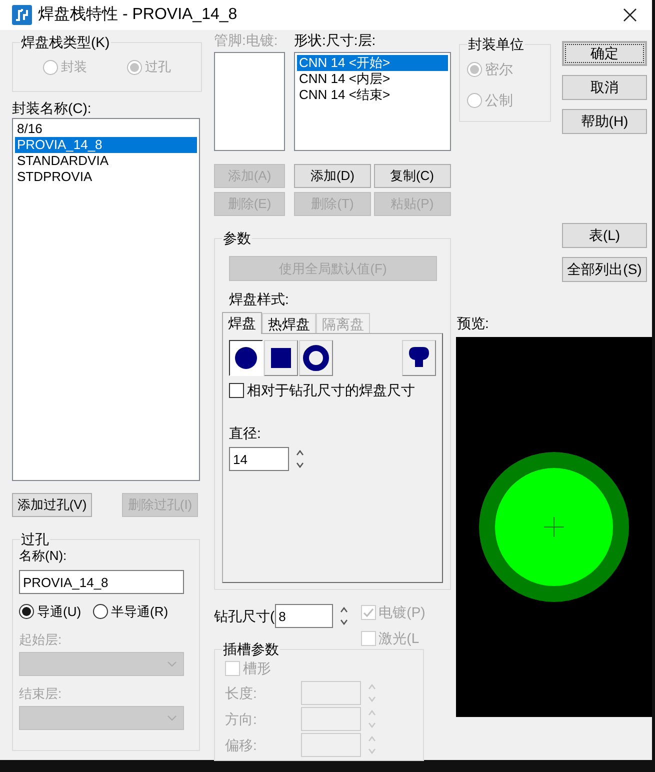 This screenshot has height=772, width=655. I want to click on group-title: 焊盘栈类型(K), so click(65, 42).